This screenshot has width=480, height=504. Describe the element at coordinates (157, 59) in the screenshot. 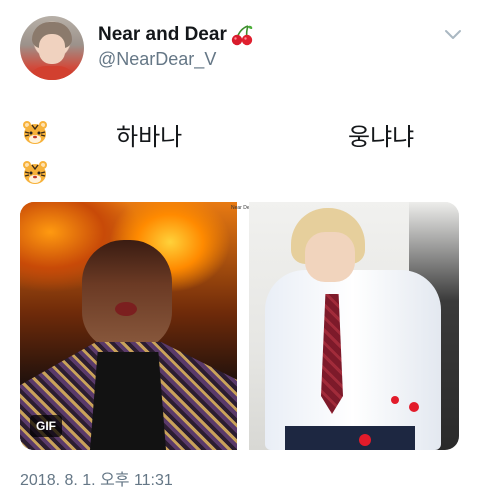

I see `user-handle: @NearDear_V` at that location.